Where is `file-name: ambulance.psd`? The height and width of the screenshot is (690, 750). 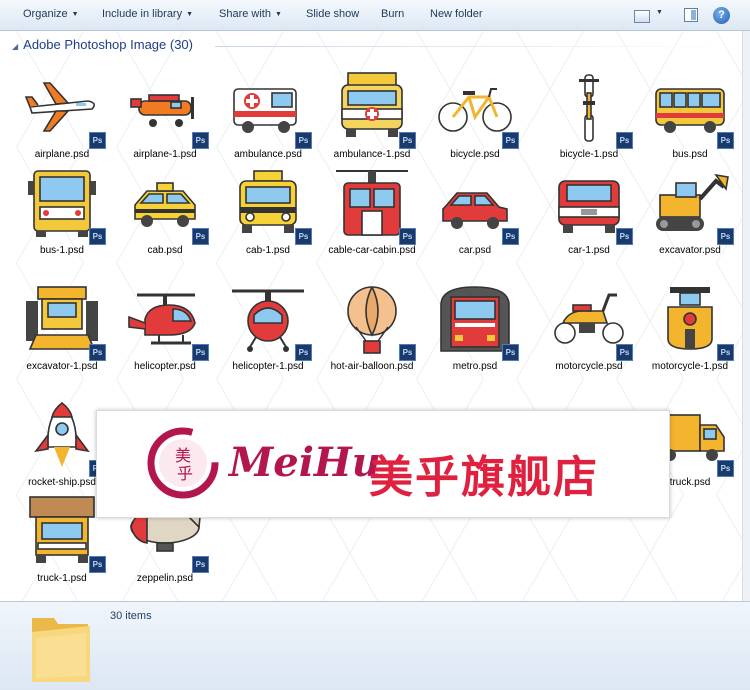 file-name: ambulance.psd is located at coordinates (268, 154).